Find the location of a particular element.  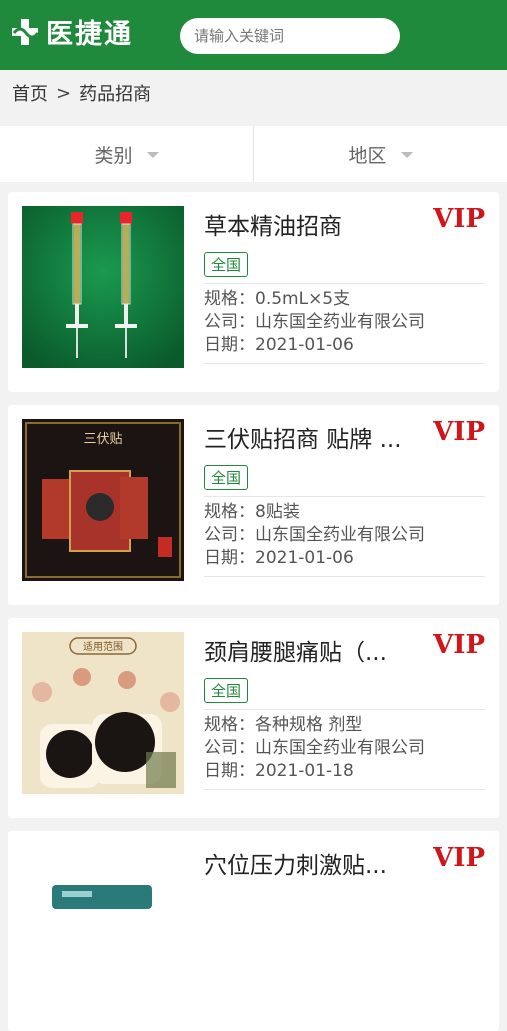

product-meta: 规格：各种规格 剂型 公司：山东国全药业有限公司 日期：2021-01-18 is located at coordinates (344, 748).